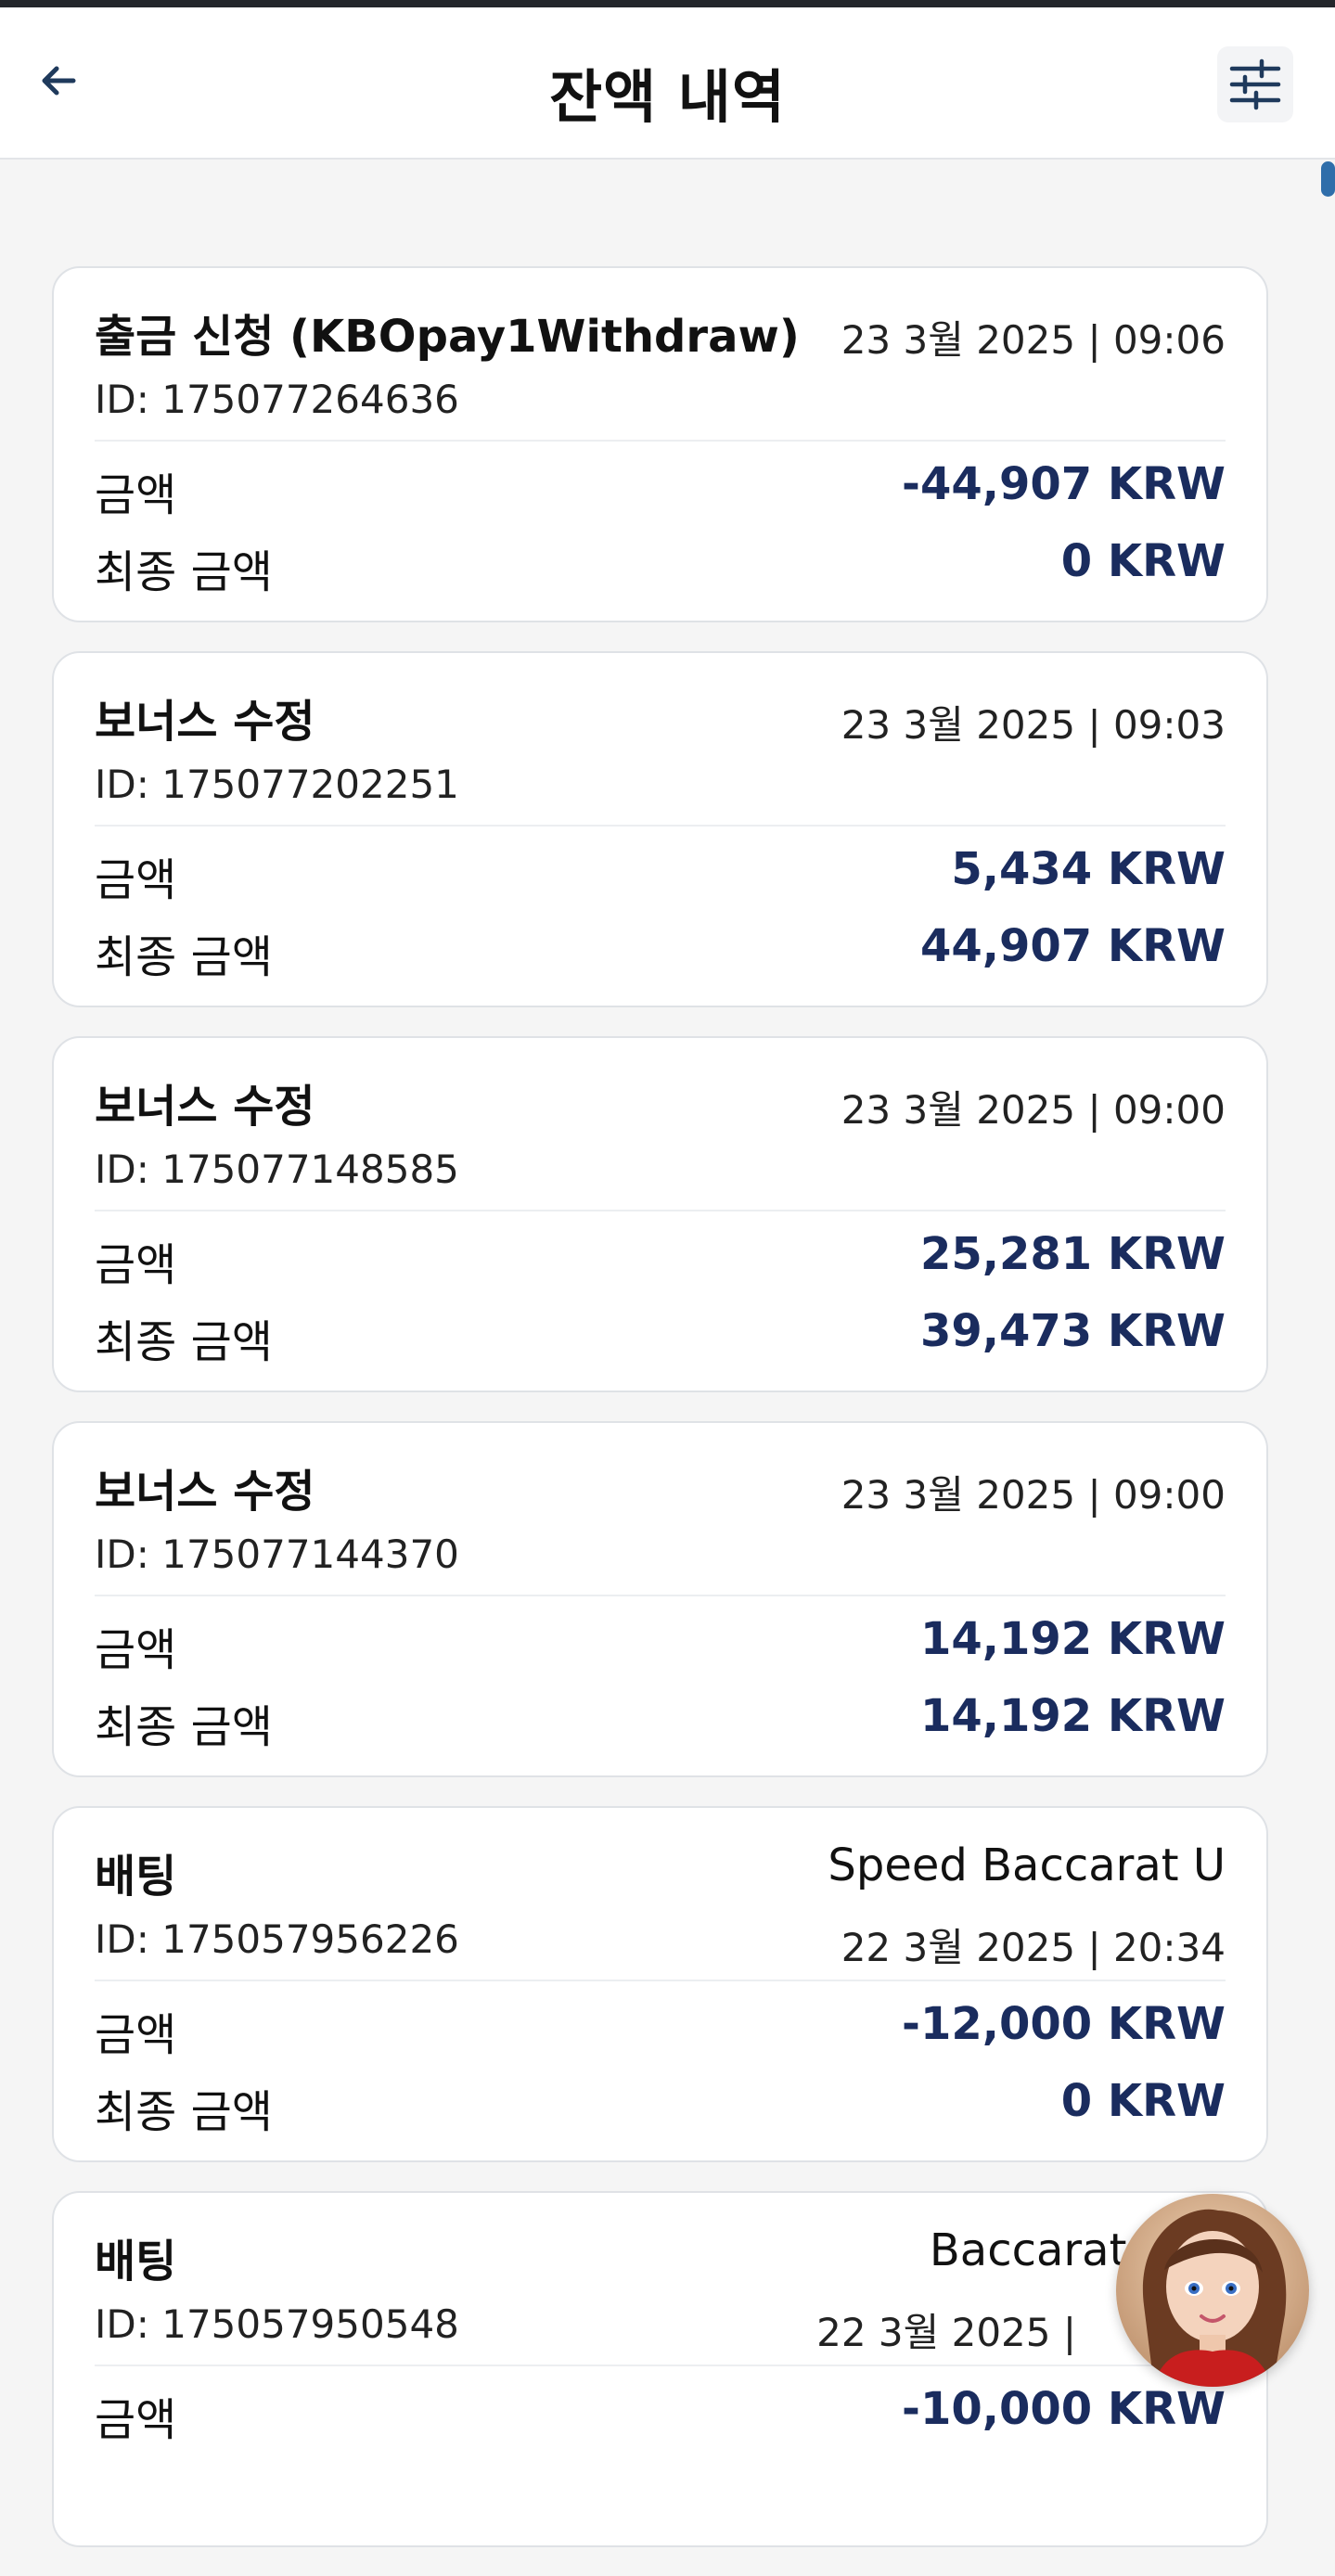 The image size is (1335, 2576). Describe the element at coordinates (277, 399) in the screenshot. I see `transaction-id: ID: 175077264636` at that location.